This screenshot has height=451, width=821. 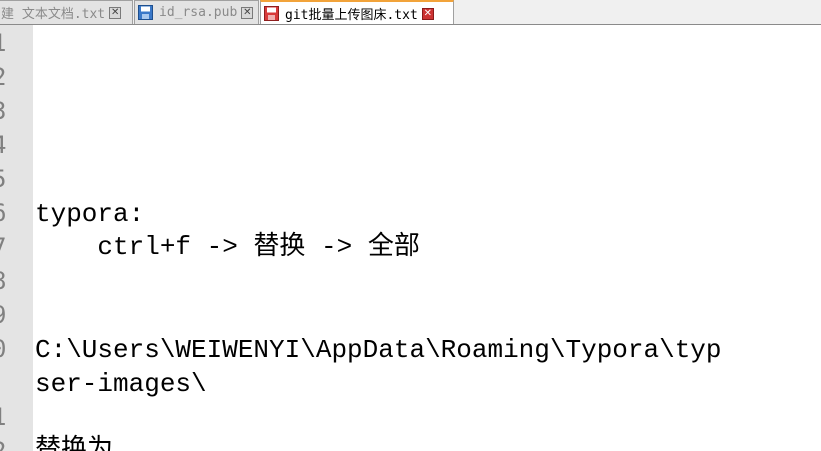 I want to click on line-number: 5, so click(x=15, y=179).